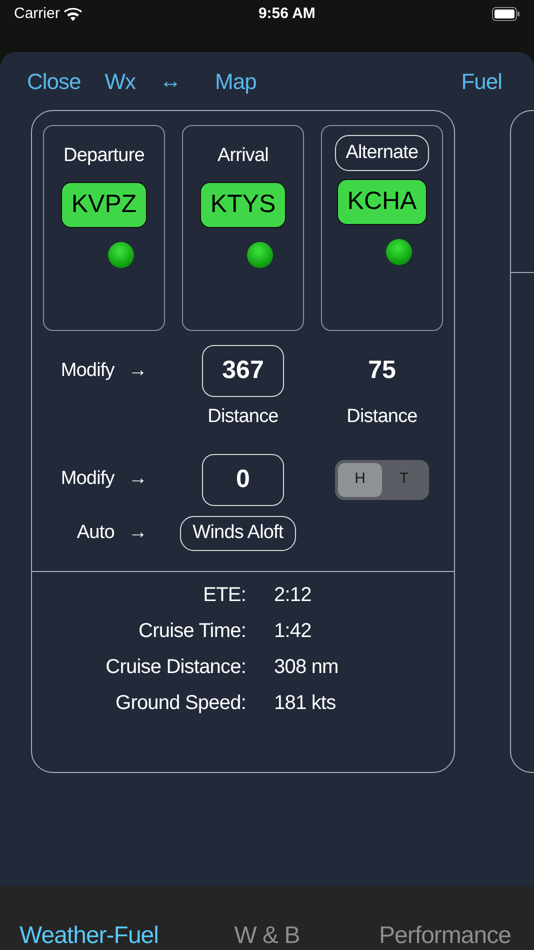 The height and width of the screenshot is (950, 534). Describe the element at coordinates (382, 202) in the screenshot. I see `airport-code-button: KCHA` at that location.